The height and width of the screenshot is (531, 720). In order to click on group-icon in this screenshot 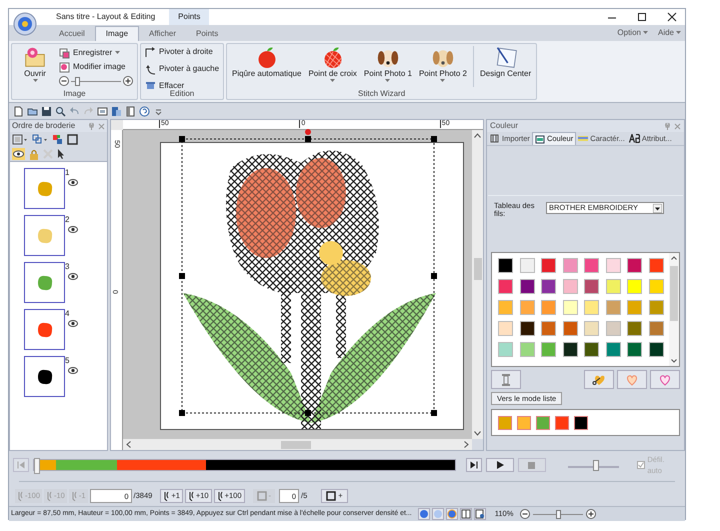, I will do `click(40, 139)`.